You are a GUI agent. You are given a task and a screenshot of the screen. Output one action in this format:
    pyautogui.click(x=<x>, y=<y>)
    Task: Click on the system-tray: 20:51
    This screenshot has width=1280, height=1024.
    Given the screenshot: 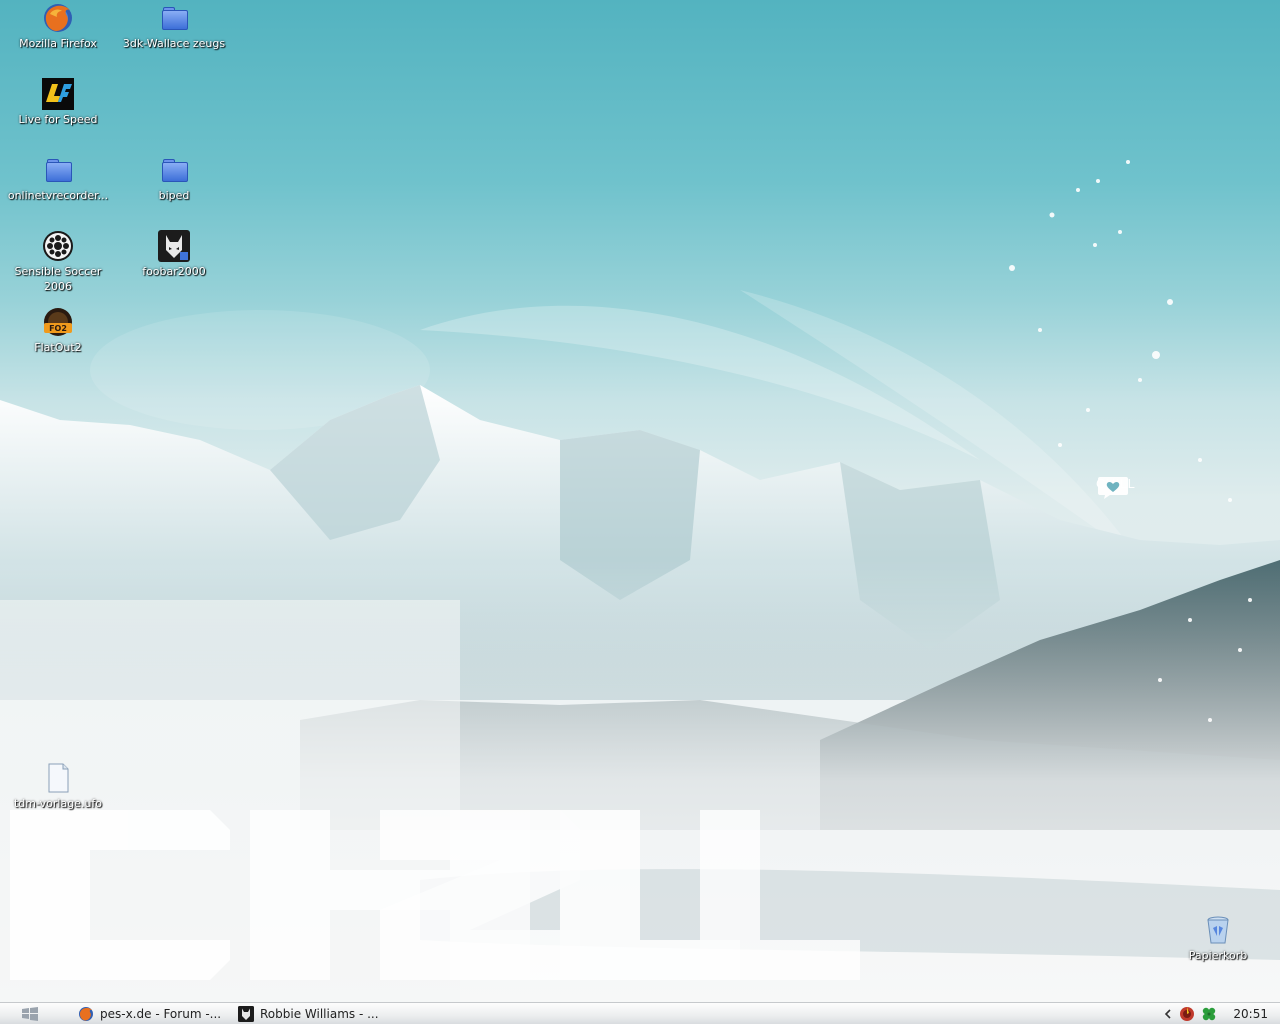 What is the action you would take?
    pyautogui.click(x=1221, y=1013)
    